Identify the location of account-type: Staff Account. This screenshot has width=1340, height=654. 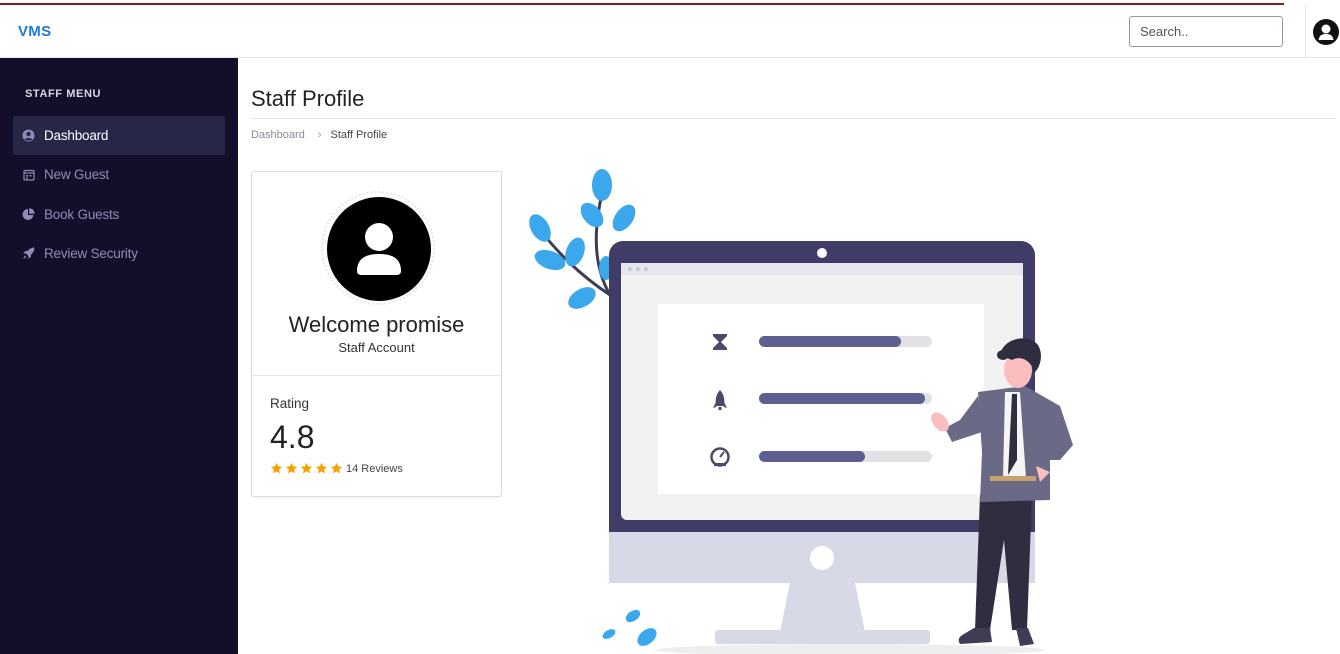
(376, 347).